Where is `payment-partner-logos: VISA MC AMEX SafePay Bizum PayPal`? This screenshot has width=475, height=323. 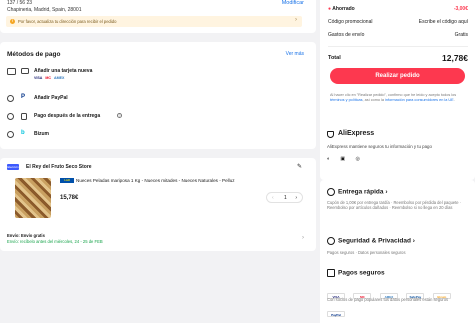
payment-partner-logos: VISA MC AMEX SafePay Bizum PayPal is located at coordinates (399, 303).